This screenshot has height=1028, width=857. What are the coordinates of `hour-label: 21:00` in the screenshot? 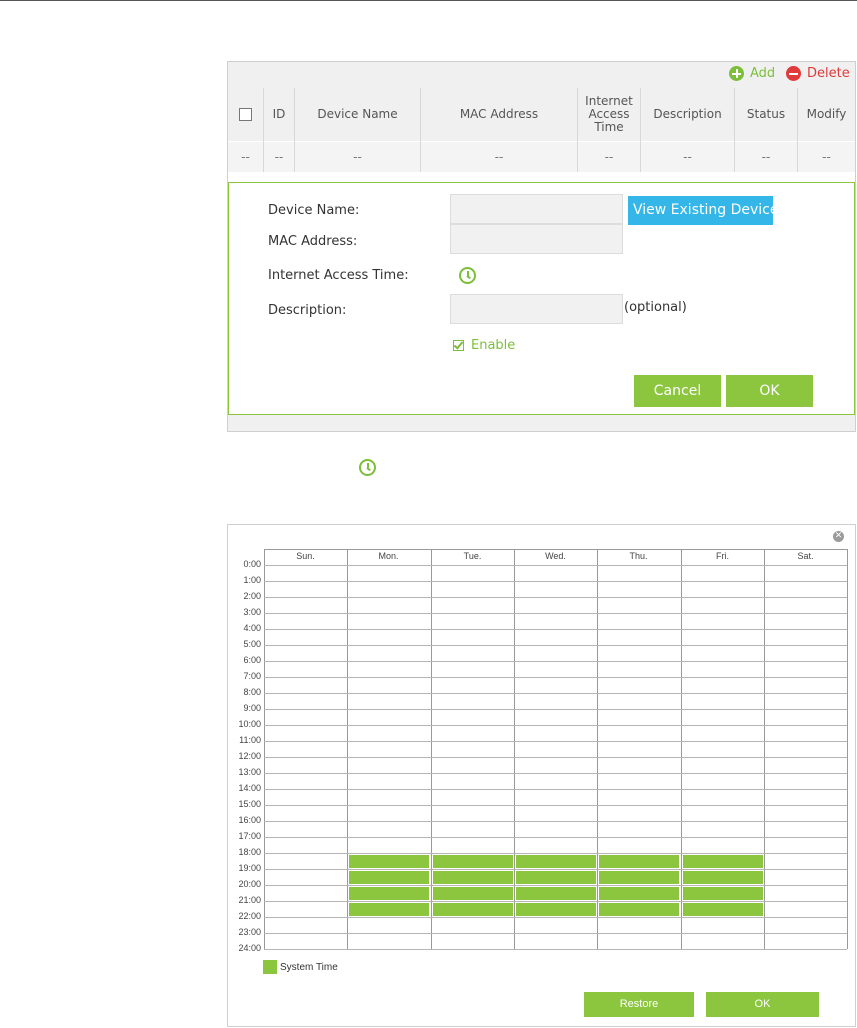 It's located at (249, 900).